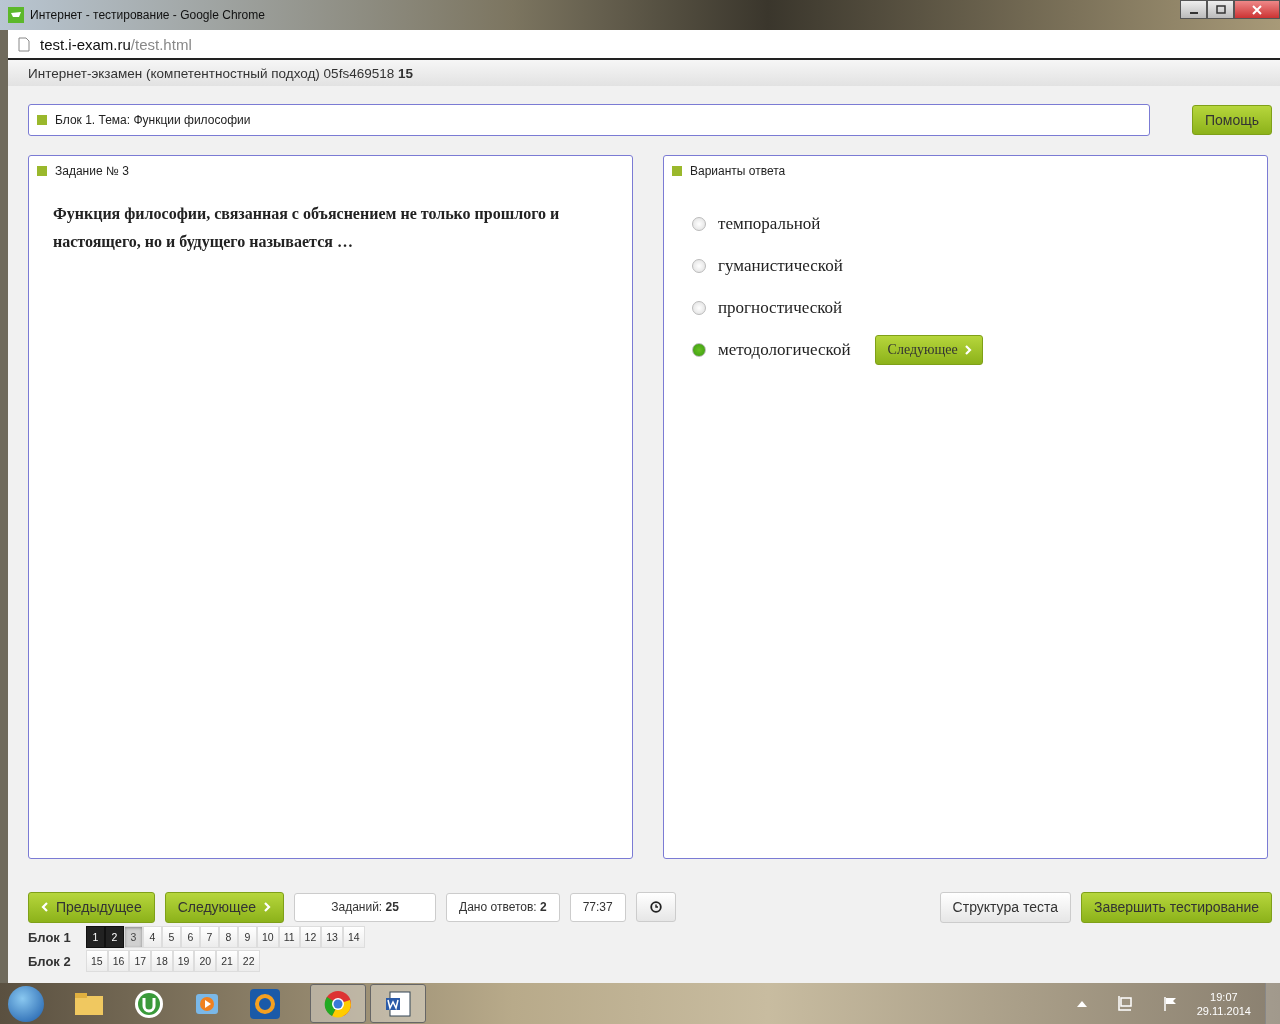  I want to click on question-number: 18, so click(162, 961).